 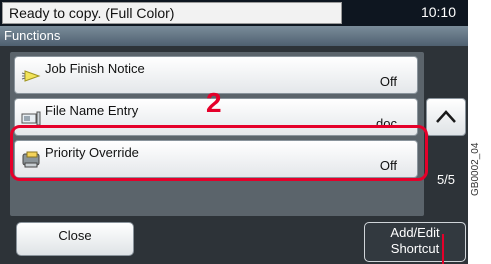 I want to click on functions-title: Functions, so click(x=32, y=35).